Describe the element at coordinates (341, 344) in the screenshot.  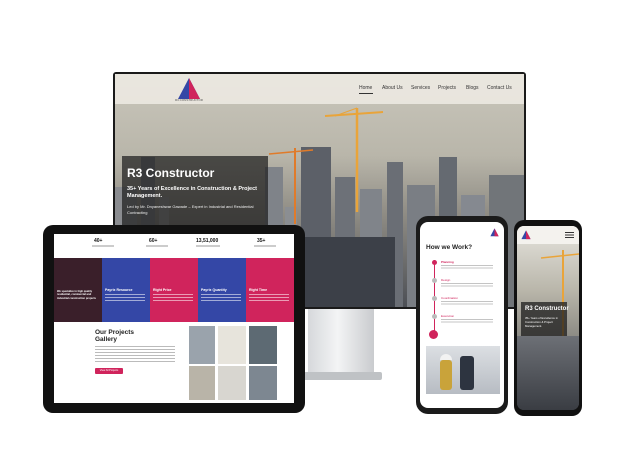
I see `monitor-stand` at that location.